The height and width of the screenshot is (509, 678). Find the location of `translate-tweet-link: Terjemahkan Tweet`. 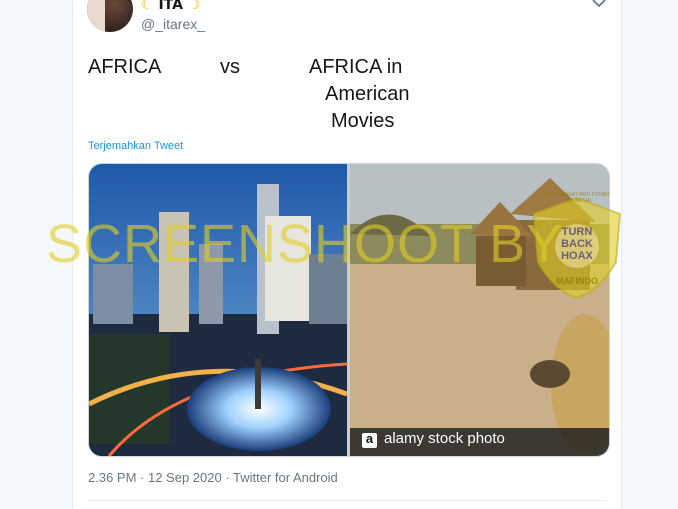

translate-tweet-link: Terjemahkan Tweet is located at coordinates (135, 146).